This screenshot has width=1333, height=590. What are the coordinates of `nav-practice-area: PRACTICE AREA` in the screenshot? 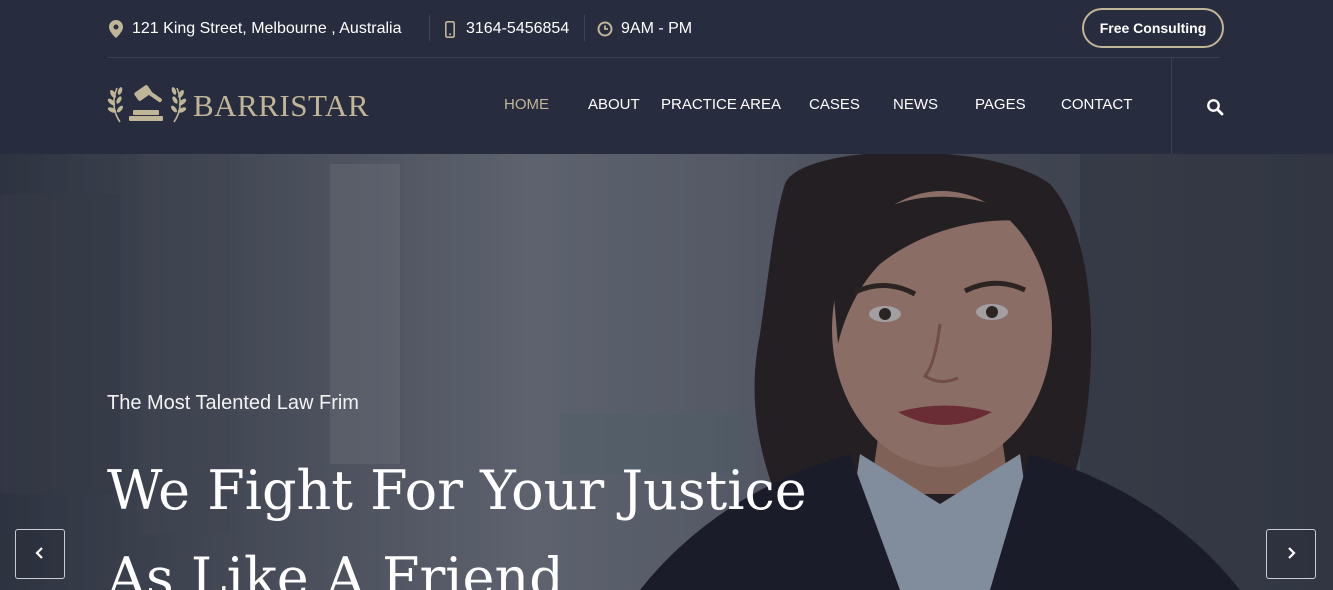 It's located at (721, 104).